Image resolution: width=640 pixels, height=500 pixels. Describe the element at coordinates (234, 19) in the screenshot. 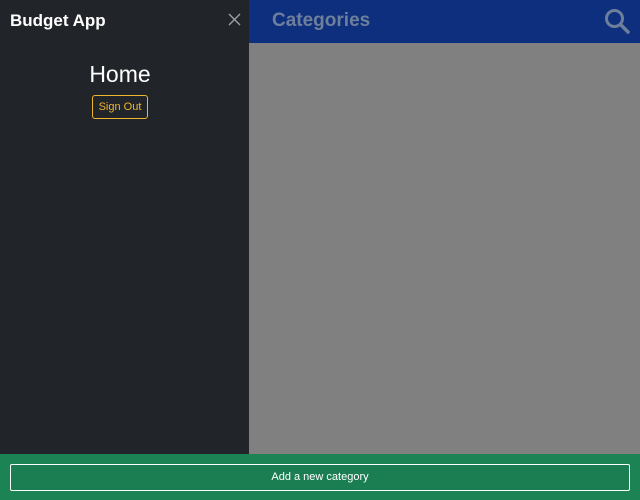

I see `close-icon` at that location.